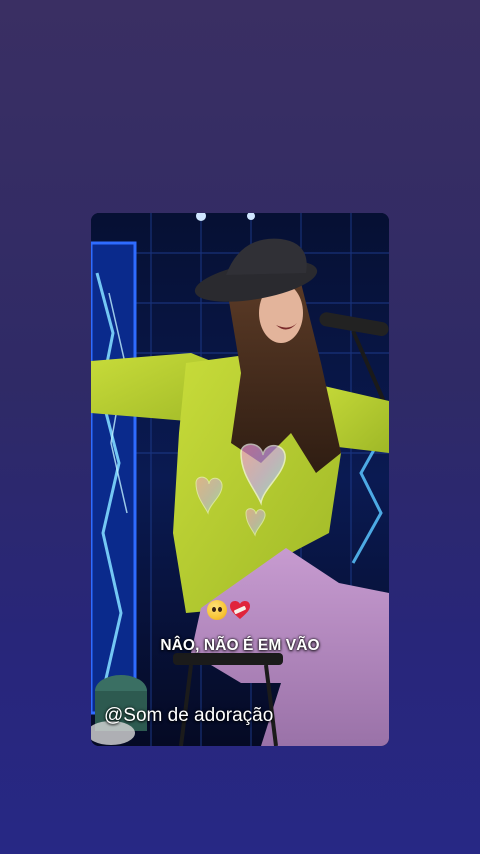  Describe the element at coordinates (240, 610) in the screenshot. I see `mending-heart-icon` at that location.